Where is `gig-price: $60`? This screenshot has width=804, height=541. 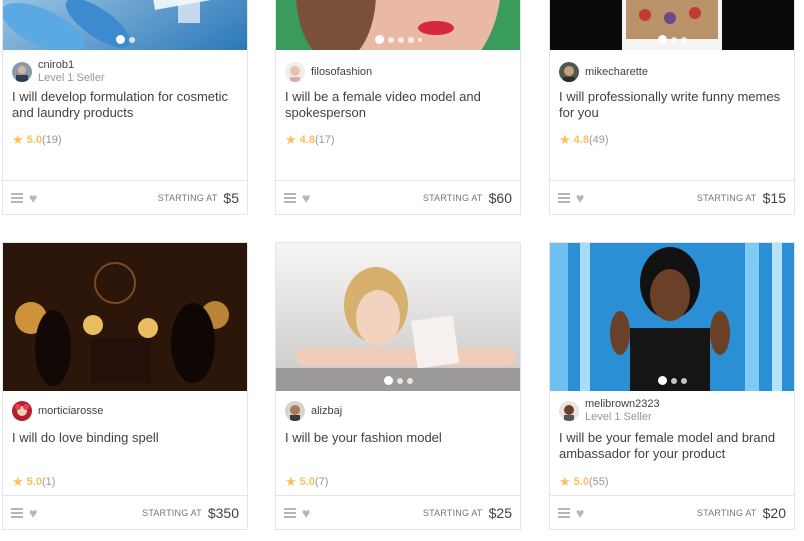
gig-price: $60 is located at coordinates (500, 198).